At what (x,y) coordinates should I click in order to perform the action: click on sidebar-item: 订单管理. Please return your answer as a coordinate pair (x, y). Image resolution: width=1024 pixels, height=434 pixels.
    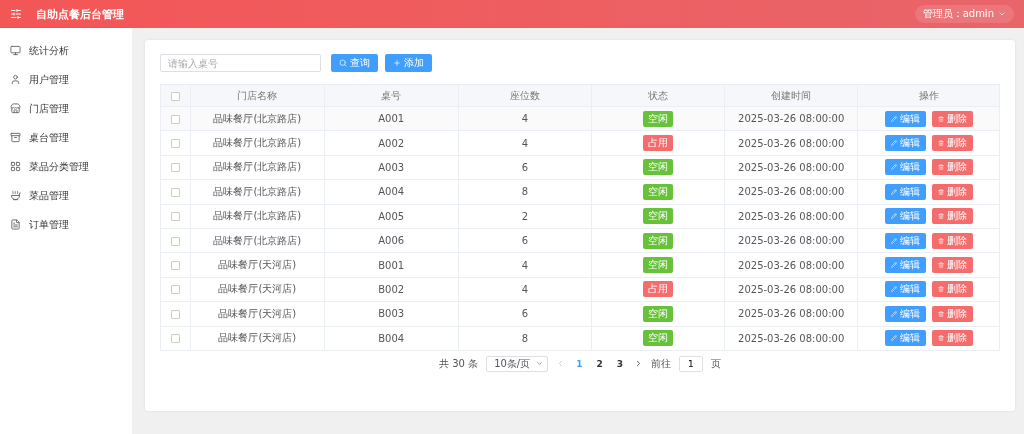
    Looking at the image, I should click on (66, 224).